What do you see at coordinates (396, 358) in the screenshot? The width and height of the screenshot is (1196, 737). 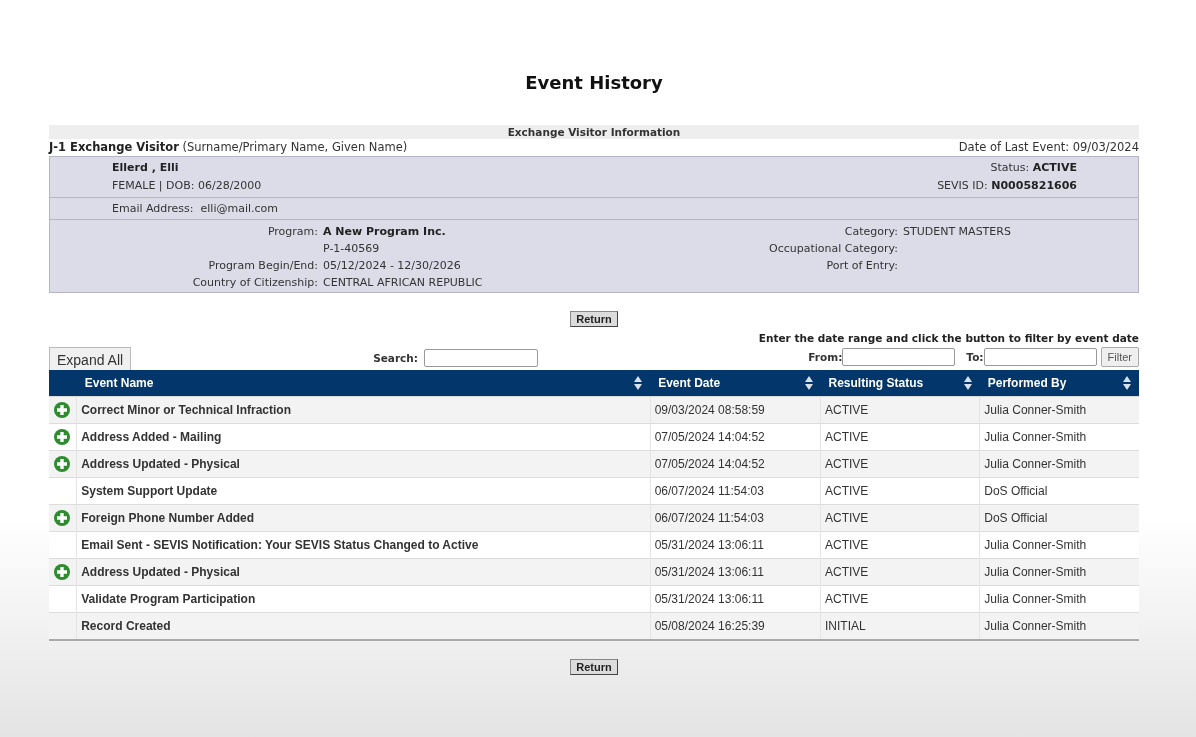 I see `search-label: Search:` at bounding box center [396, 358].